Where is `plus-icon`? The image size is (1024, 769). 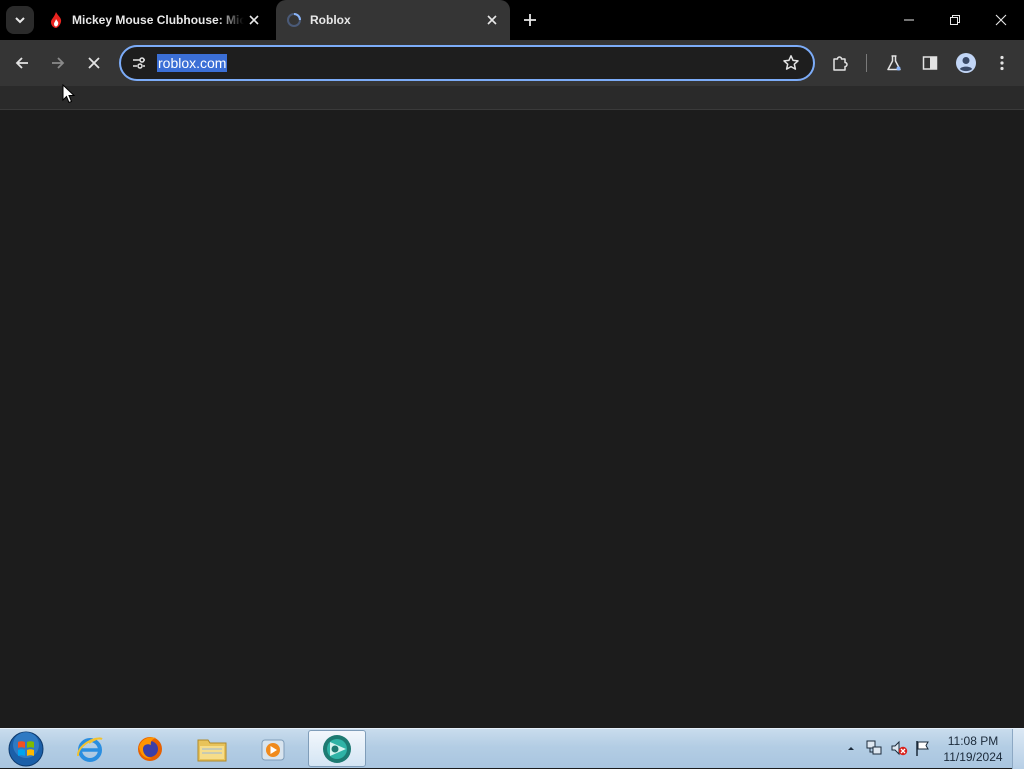
plus-icon is located at coordinates (530, 20).